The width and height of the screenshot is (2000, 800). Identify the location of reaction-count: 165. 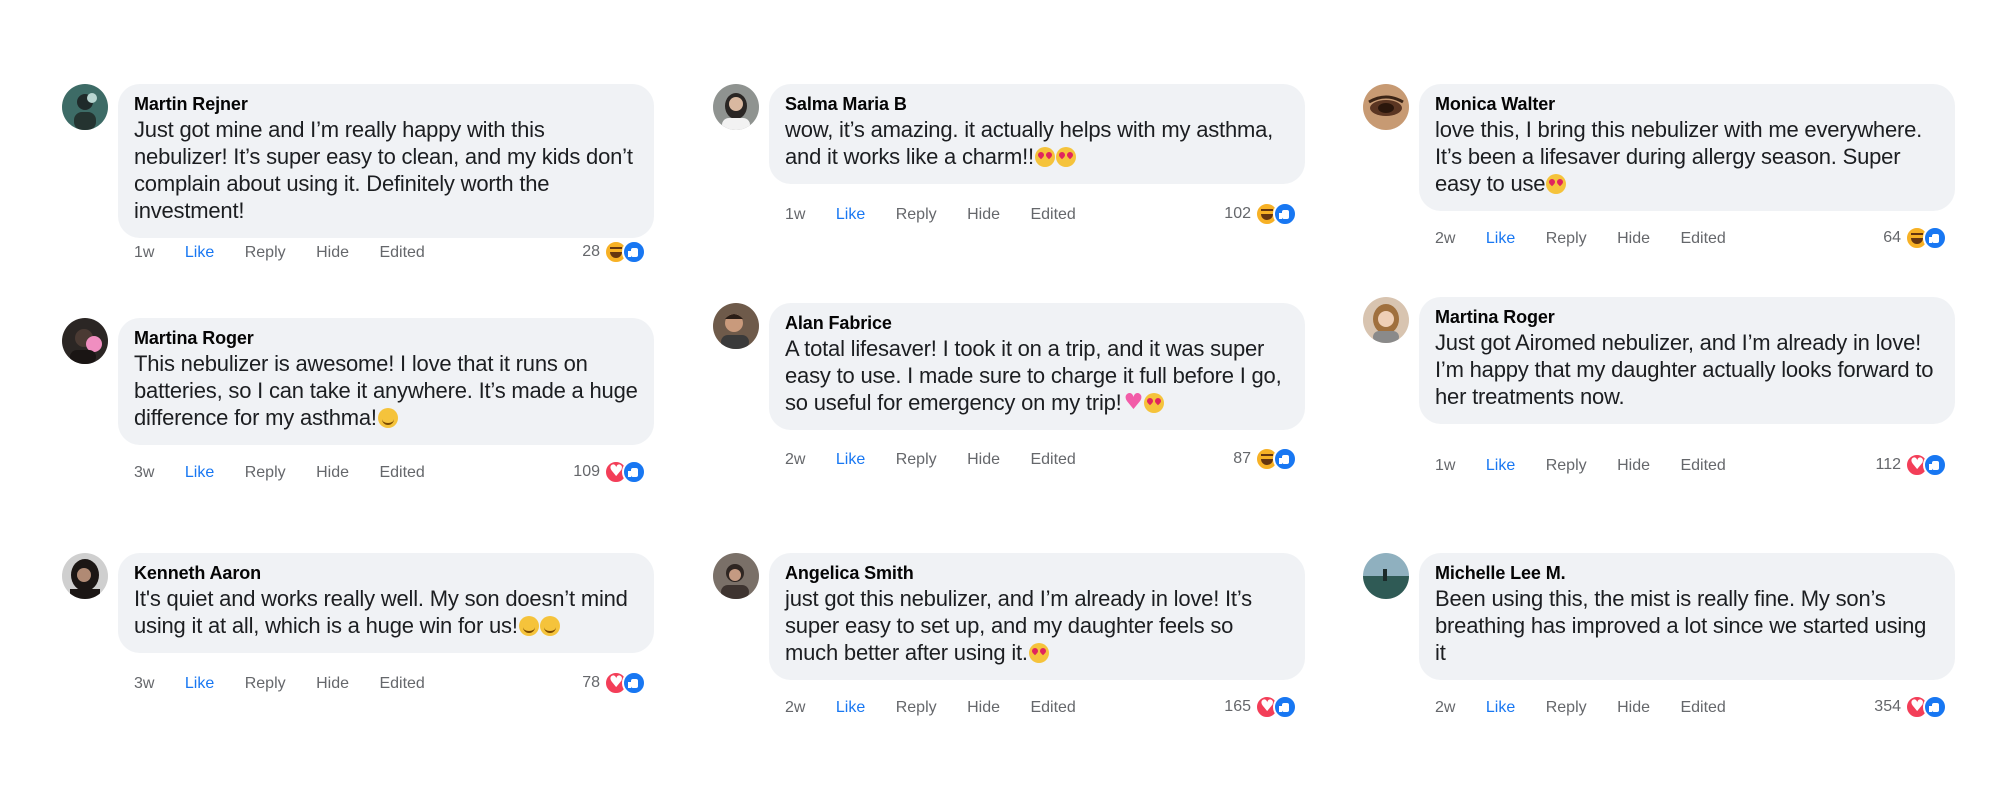
(1237, 706).